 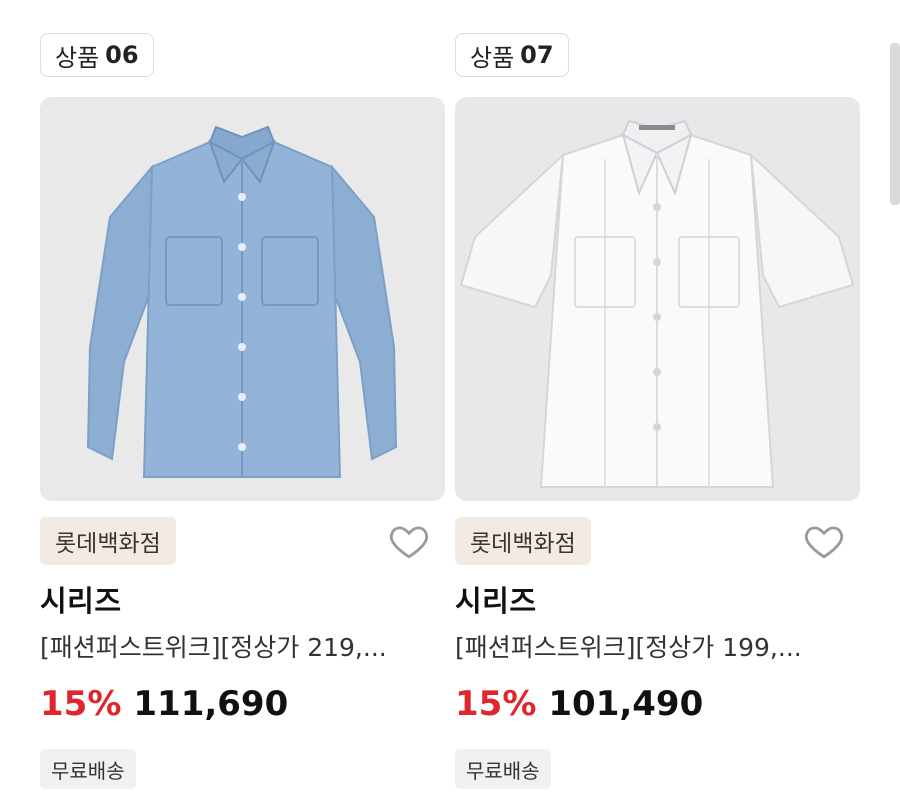 I want to click on price-row: 15% 111,690, so click(x=164, y=704).